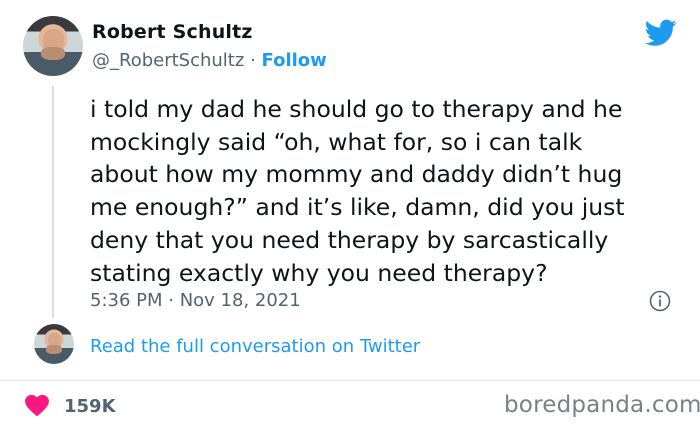  Describe the element at coordinates (294, 60) in the screenshot. I see `follow-button: Follow` at that location.